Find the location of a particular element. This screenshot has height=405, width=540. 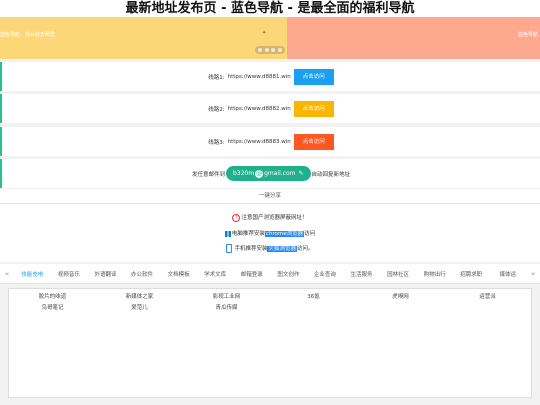

notice-line-warning: ! 注意国产浏览器屏蔽网址！ is located at coordinates (270, 217).